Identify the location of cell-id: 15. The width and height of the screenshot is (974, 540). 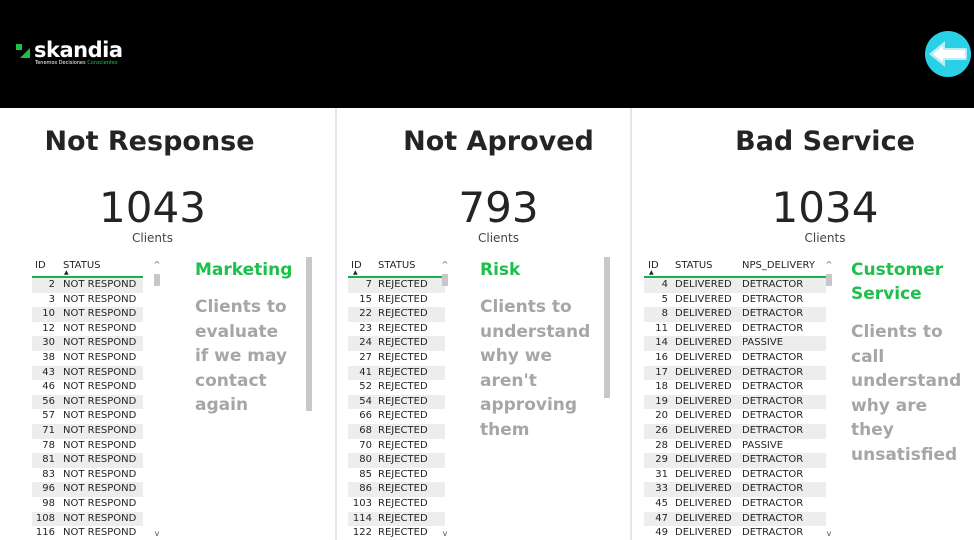
(365, 299).